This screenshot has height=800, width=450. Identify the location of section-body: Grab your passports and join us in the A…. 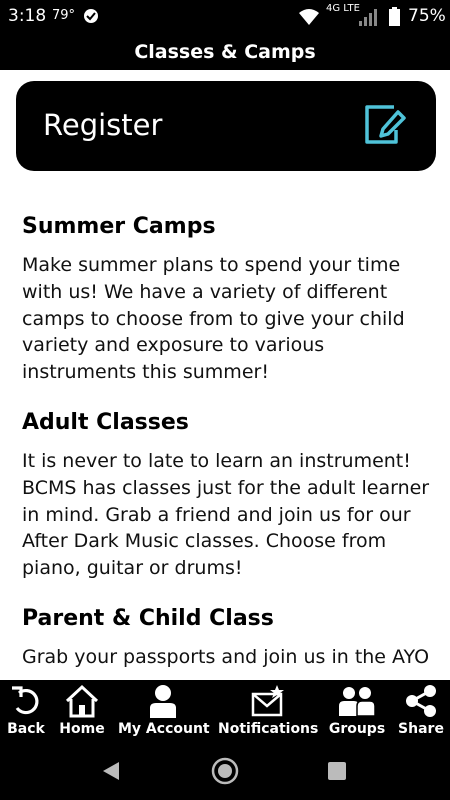
(226, 656).